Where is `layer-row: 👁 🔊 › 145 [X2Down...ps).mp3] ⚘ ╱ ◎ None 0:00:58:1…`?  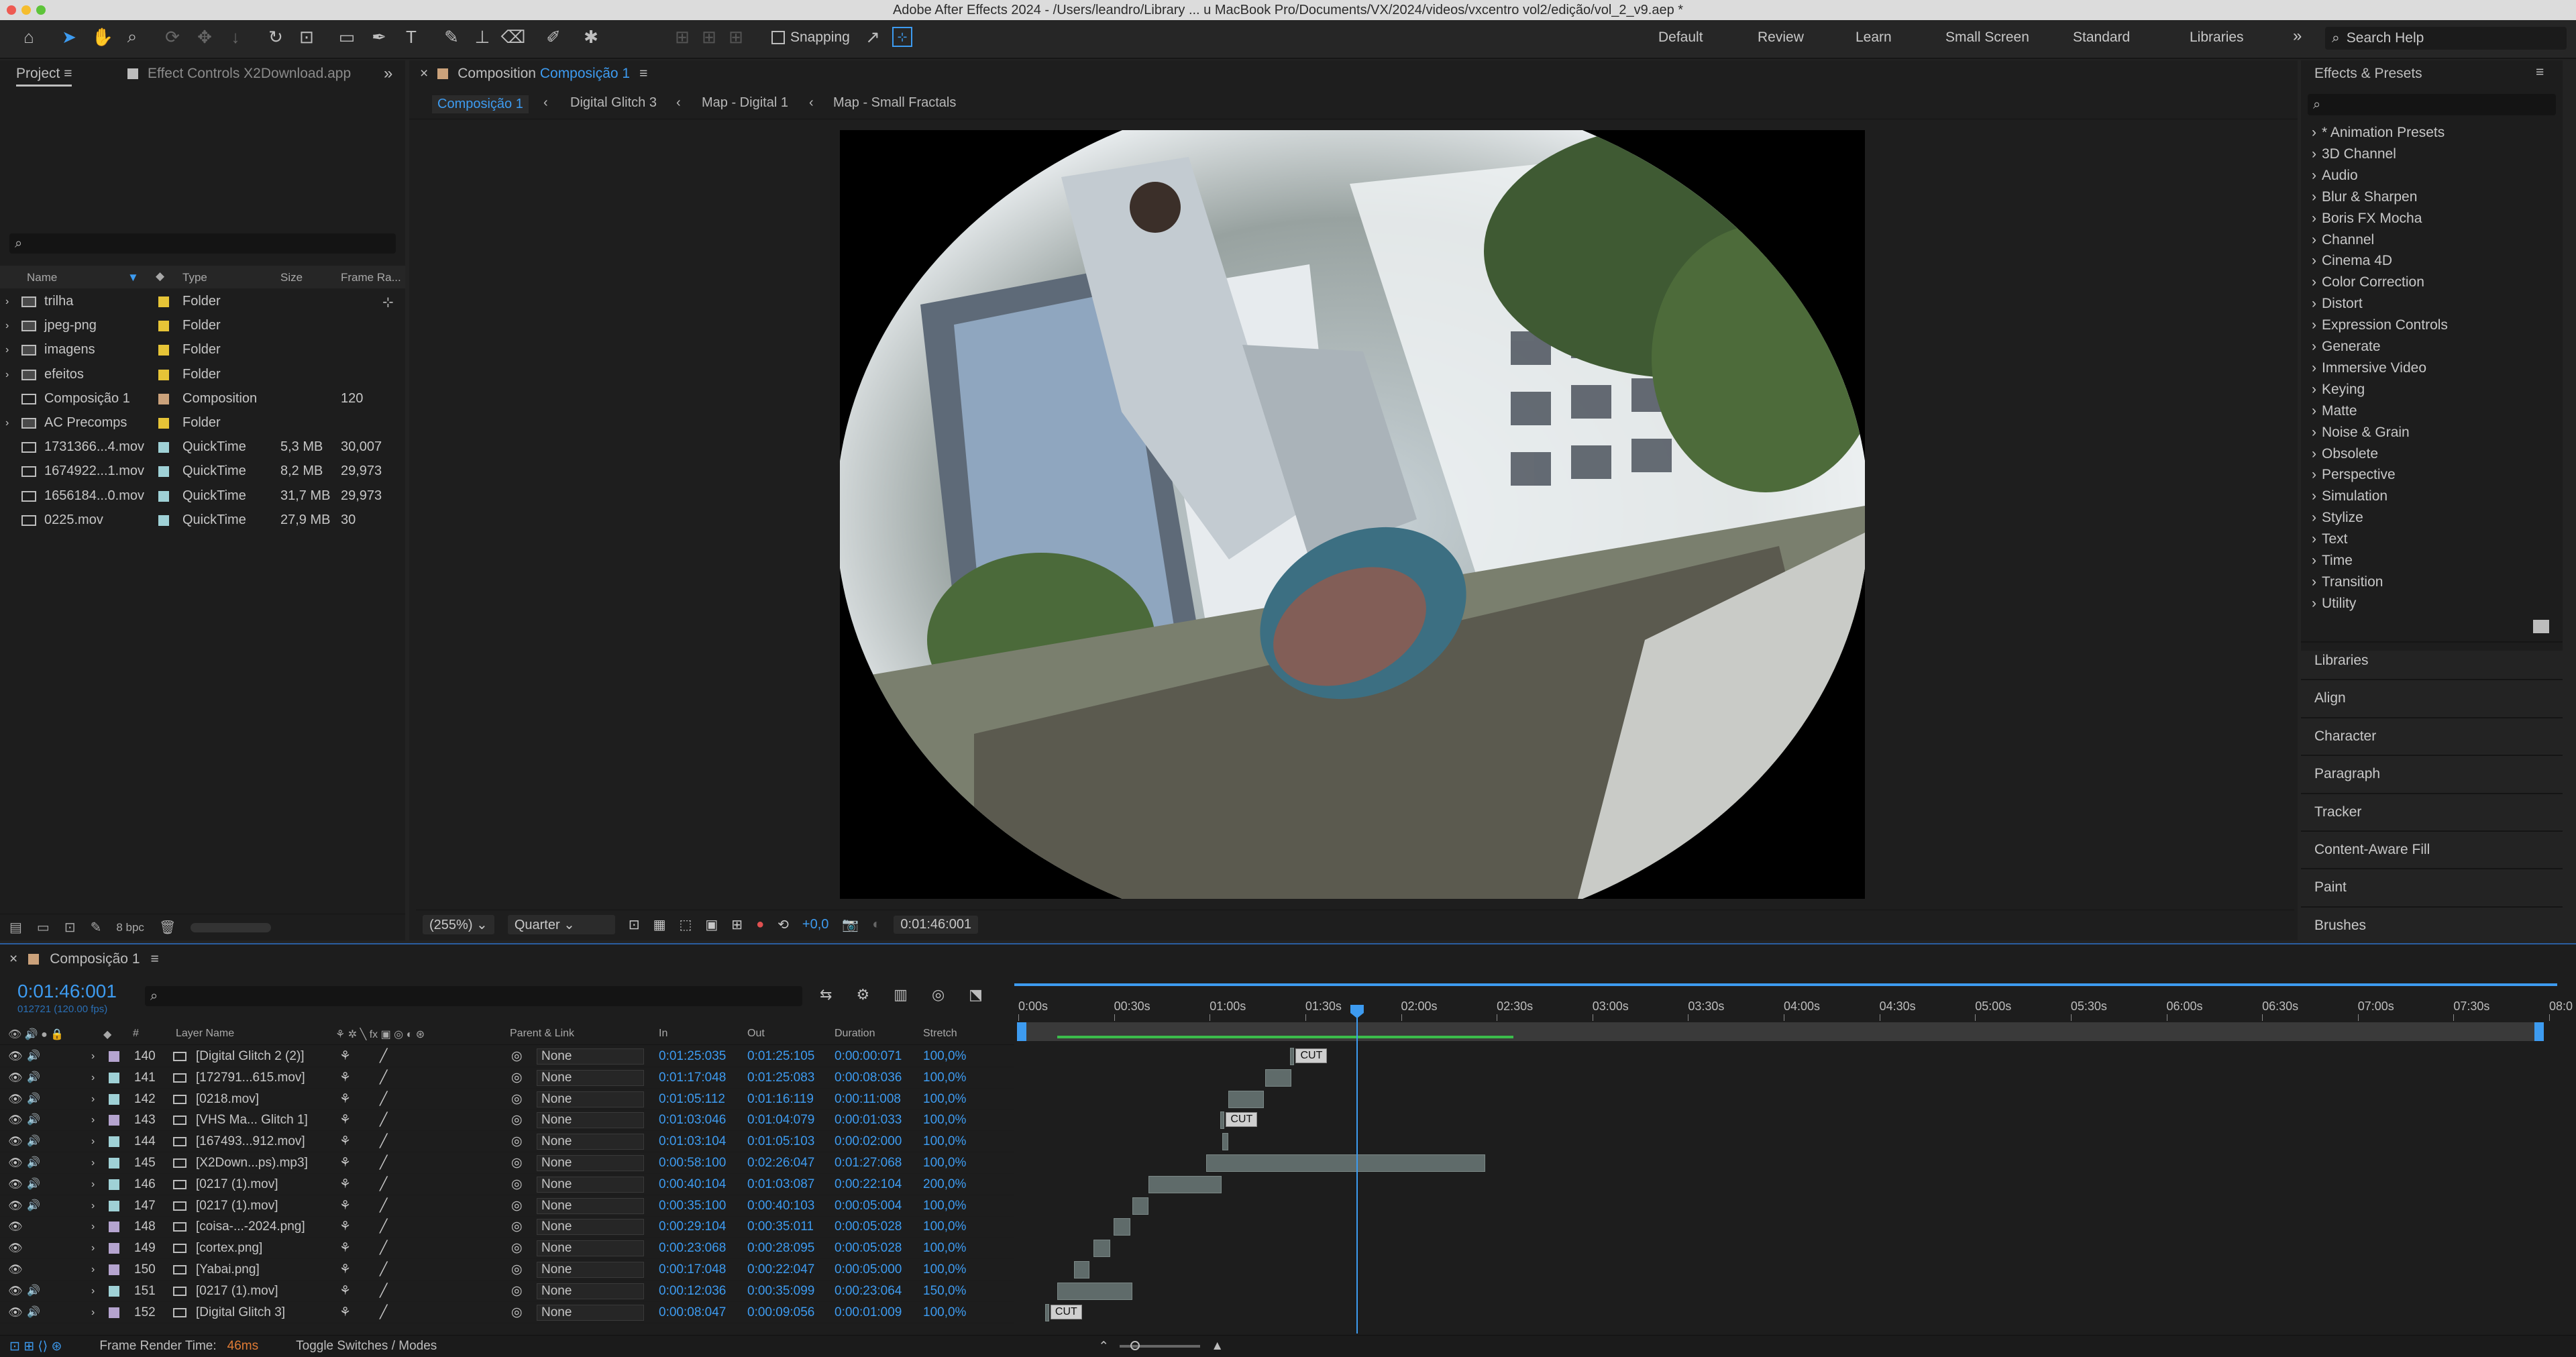 layer-row: 👁 🔊 › 145 [X2Down...ps).mp3] ⚘ ╱ ◎ None 0:00:58:1… is located at coordinates (507, 1163).